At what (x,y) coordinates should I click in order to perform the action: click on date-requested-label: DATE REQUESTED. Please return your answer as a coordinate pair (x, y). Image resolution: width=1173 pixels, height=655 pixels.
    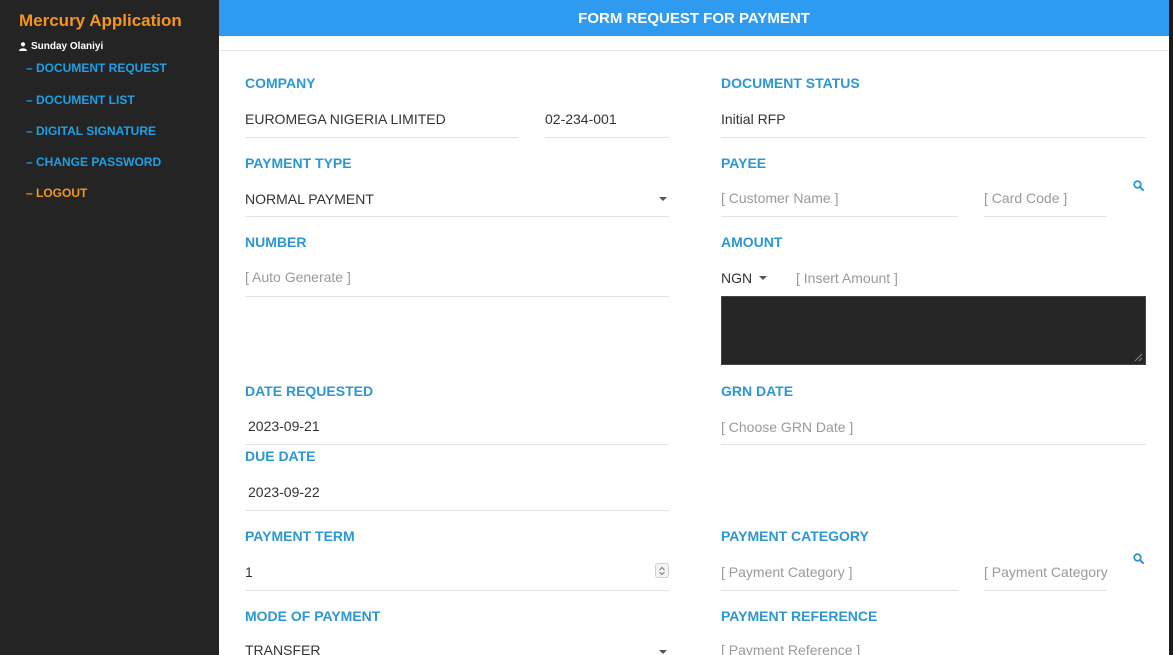
    Looking at the image, I should click on (309, 391).